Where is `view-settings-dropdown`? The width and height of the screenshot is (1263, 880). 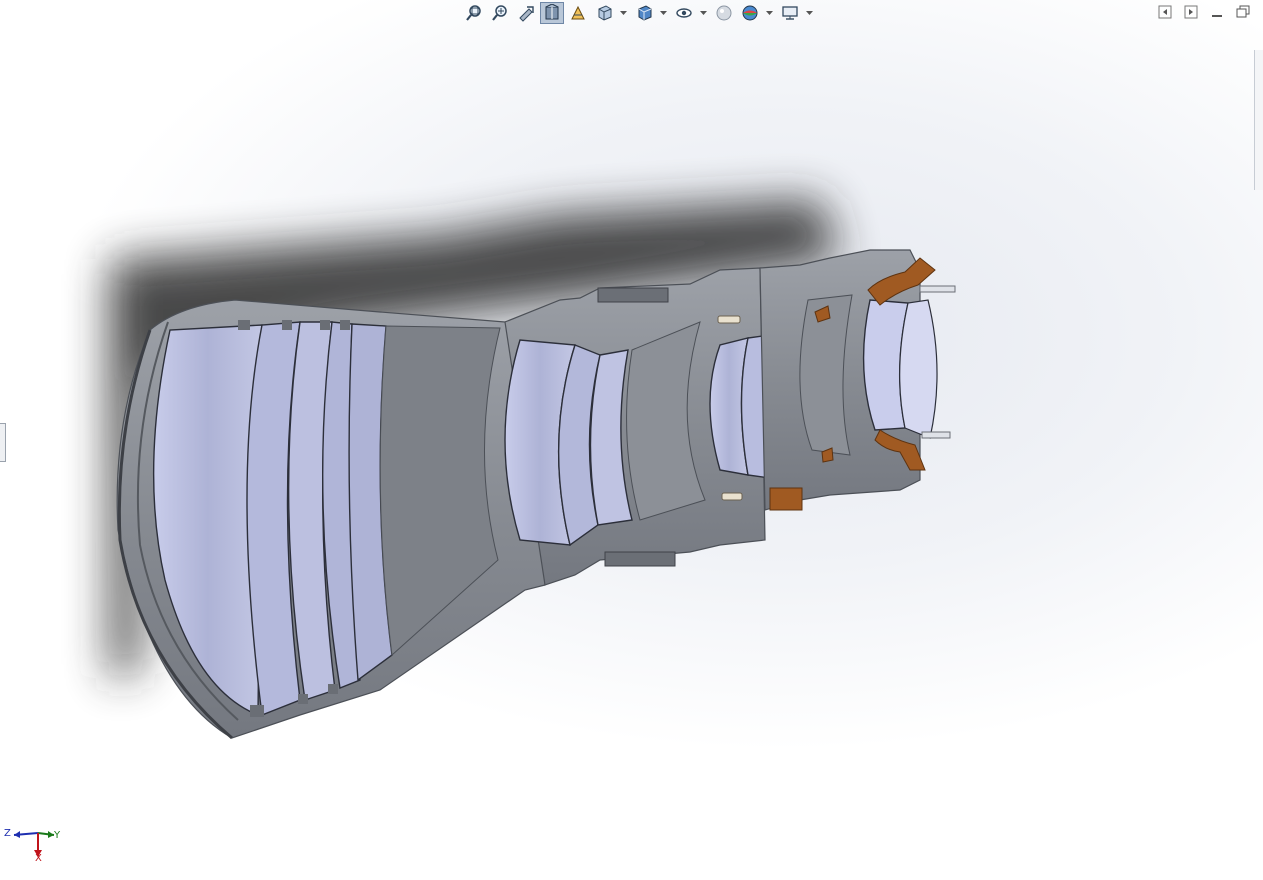 view-settings-dropdown is located at coordinates (809, 13).